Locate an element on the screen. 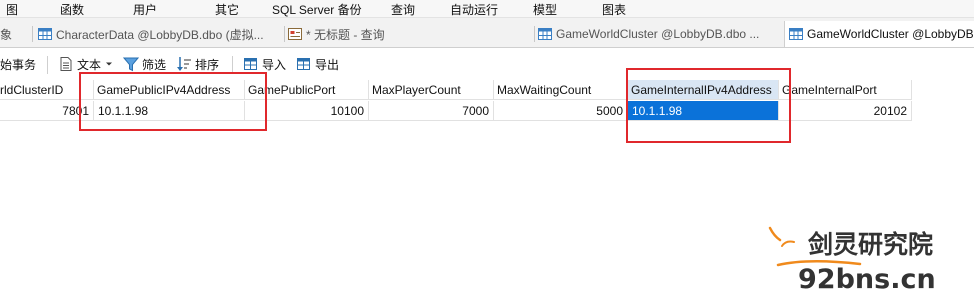  watermark-brand: 剑灵研究院 is located at coordinates (870, 244).